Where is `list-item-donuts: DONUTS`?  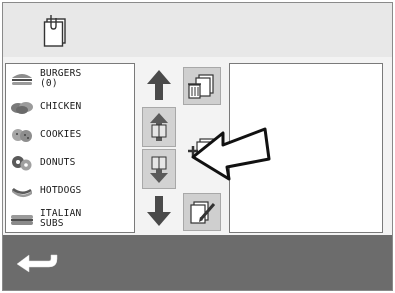 list-item-donuts: DONUTS is located at coordinates (70, 163).